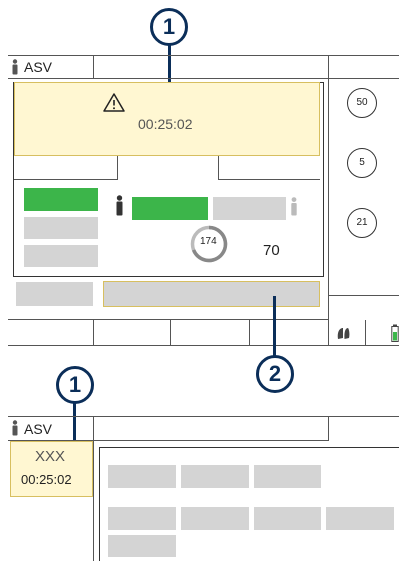 The width and height of the screenshot is (399, 561). What do you see at coordinates (344, 333) in the screenshot?
I see `lungs-icon` at bounding box center [344, 333].